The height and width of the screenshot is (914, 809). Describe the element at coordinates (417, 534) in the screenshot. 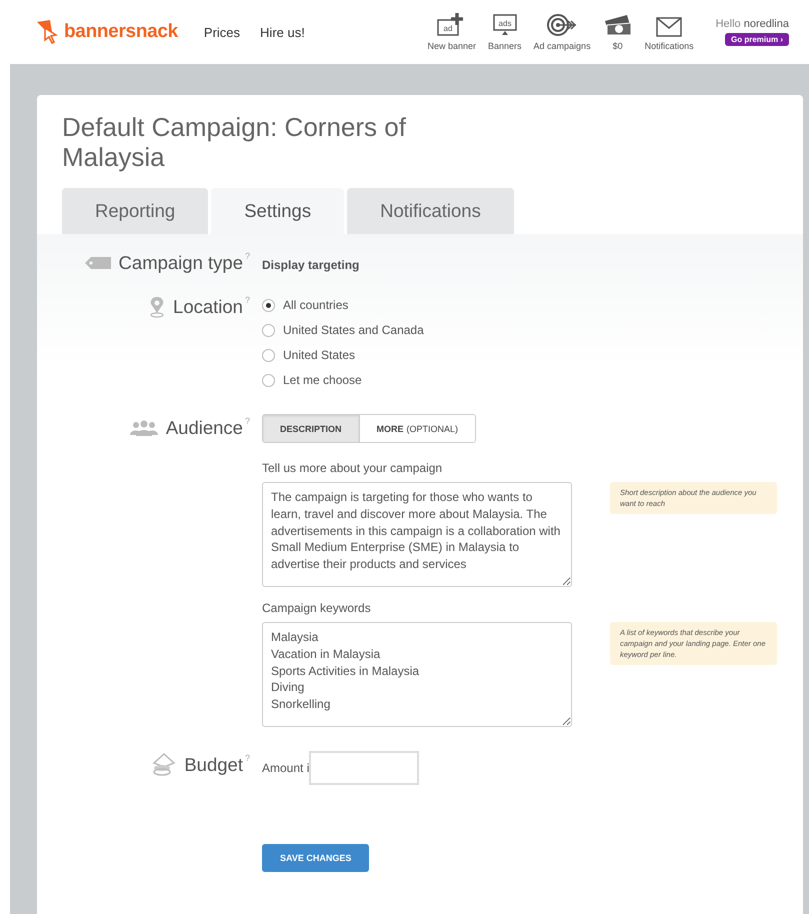

I see `description-field: The campaign is targeting for those who wants to learn, travel and discover more about Malaysia. The advertisements in this campaign is a collaboration with Small Medium Enterprise (SME) in Malaysia to advertise their products and services` at that location.